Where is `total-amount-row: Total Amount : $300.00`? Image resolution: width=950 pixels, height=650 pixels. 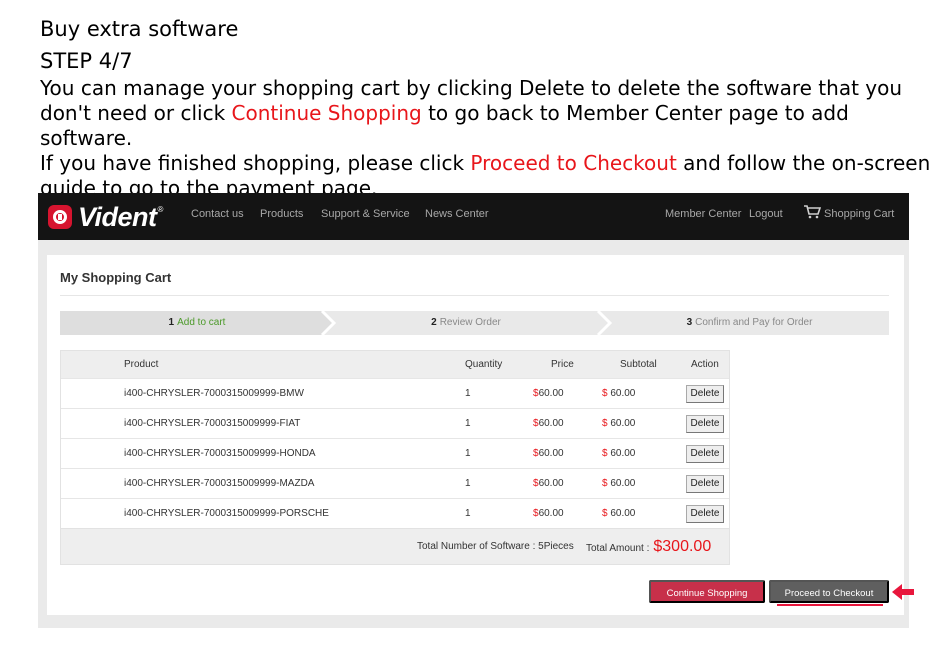 total-amount-row: Total Amount : $300.00 is located at coordinates (648, 548).